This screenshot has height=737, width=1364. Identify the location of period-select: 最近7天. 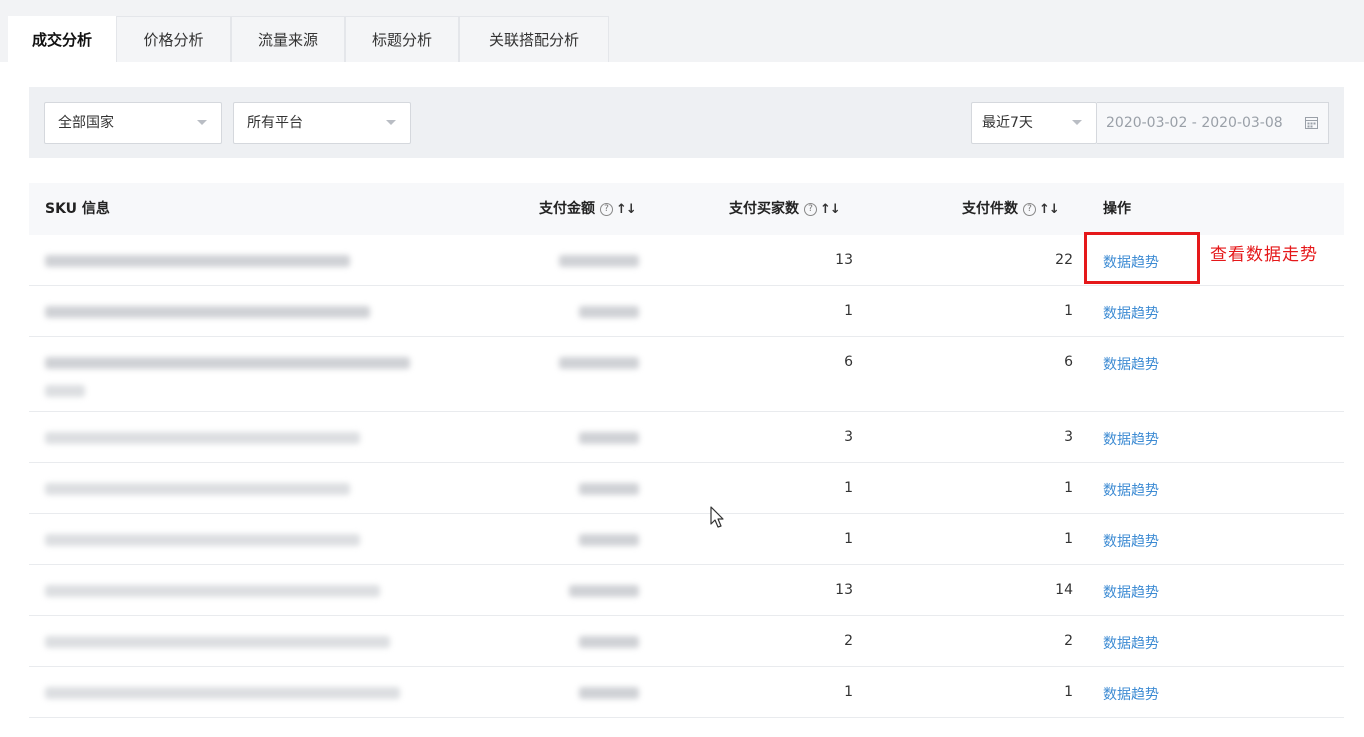
(1034, 123).